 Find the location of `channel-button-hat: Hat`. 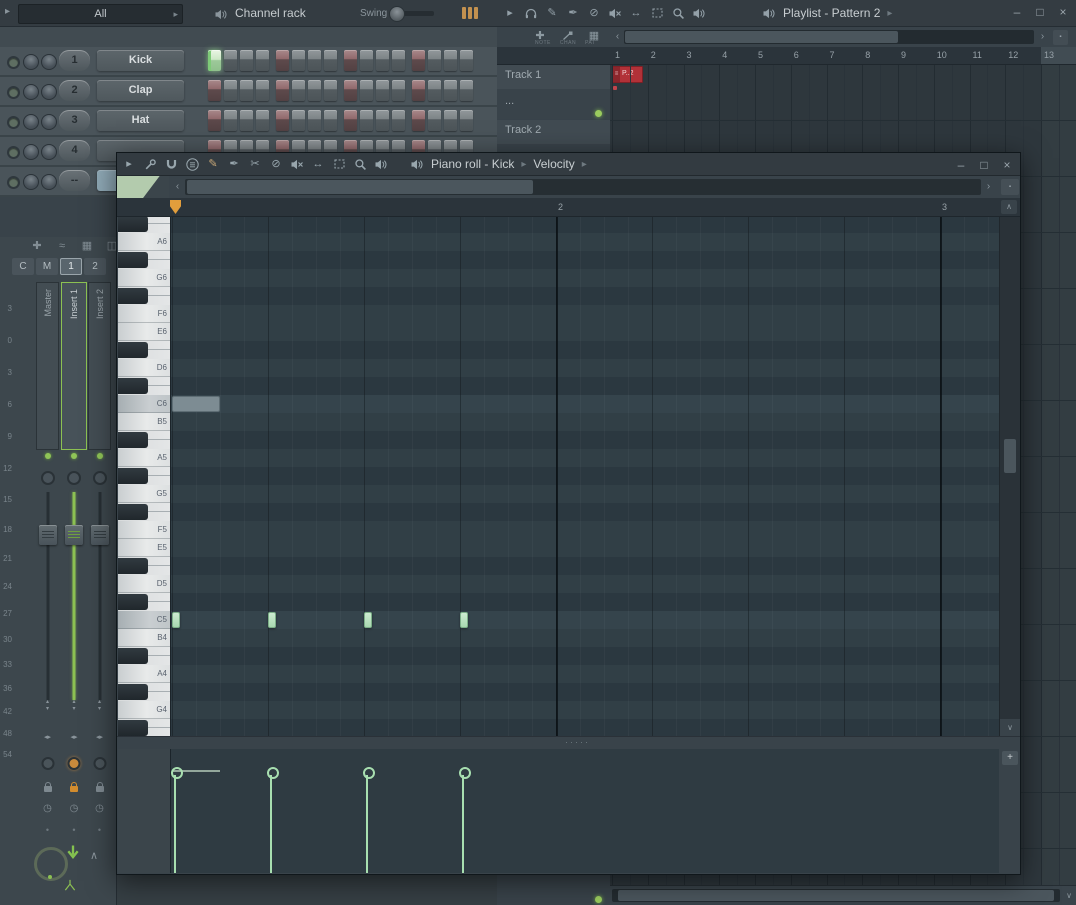

channel-button-hat: Hat is located at coordinates (140, 120).